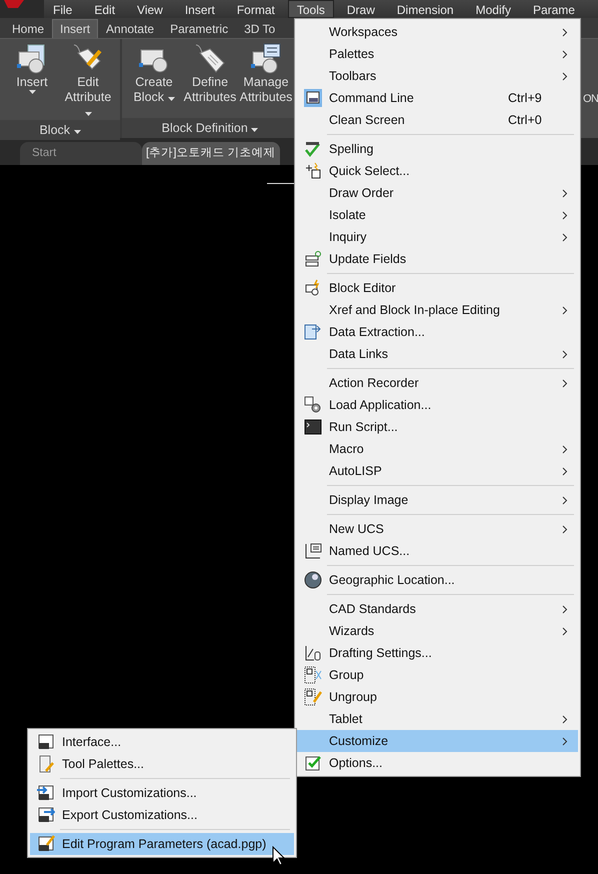  I want to click on menu-item: Group, so click(437, 675).